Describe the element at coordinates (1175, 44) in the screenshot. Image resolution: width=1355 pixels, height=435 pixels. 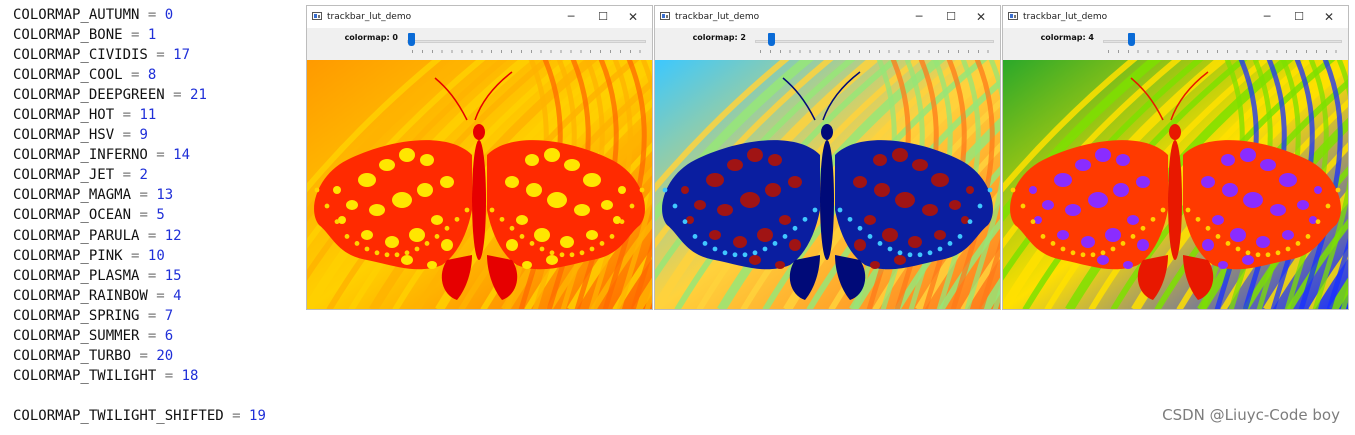
I see `colormap-trackbar: colormap: 4` at that location.